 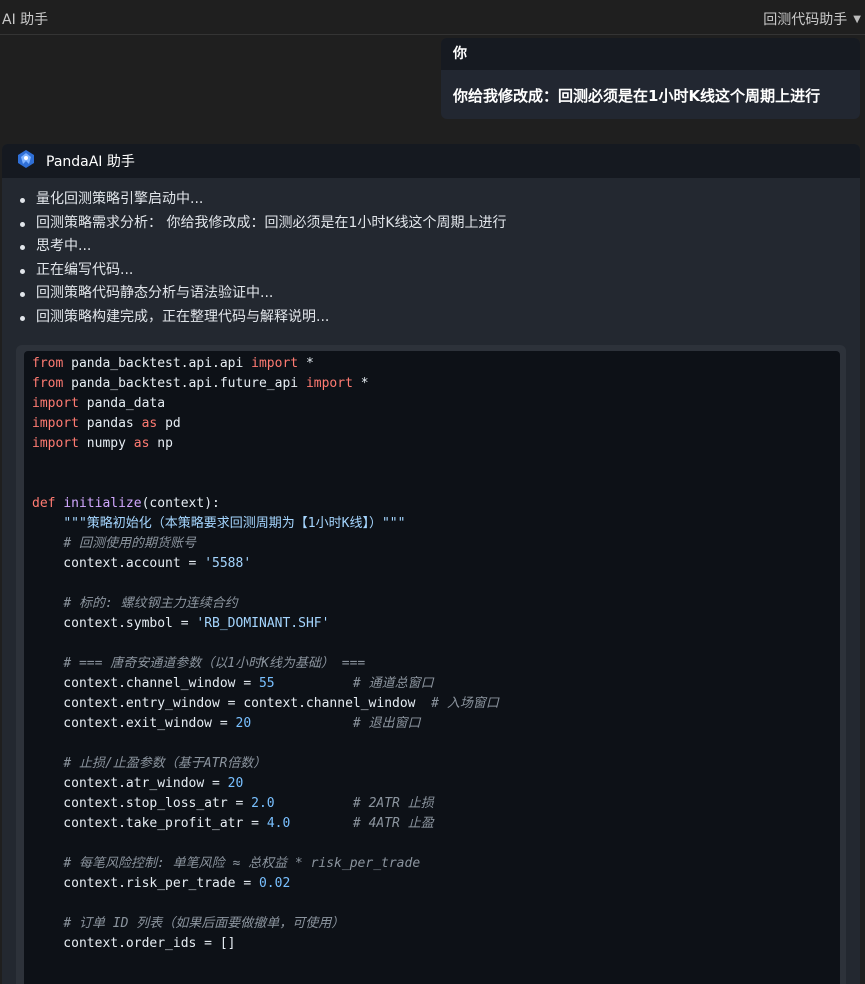 What do you see at coordinates (436, 524) in the screenshot?
I see `code-line: """策略初始化（本策略要求回测周期为【1小时K线】）"""` at bounding box center [436, 524].